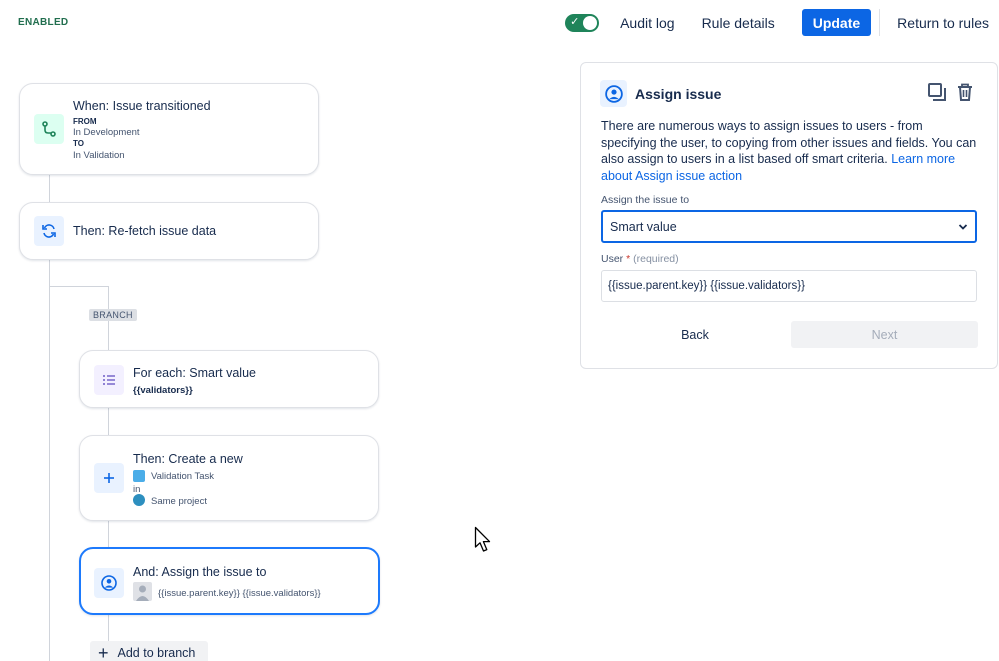 The width and height of the screenshot is (999, 661). Describe the element at coordinates (109, 380) in the screenshot. I see `list-icon` at that location.